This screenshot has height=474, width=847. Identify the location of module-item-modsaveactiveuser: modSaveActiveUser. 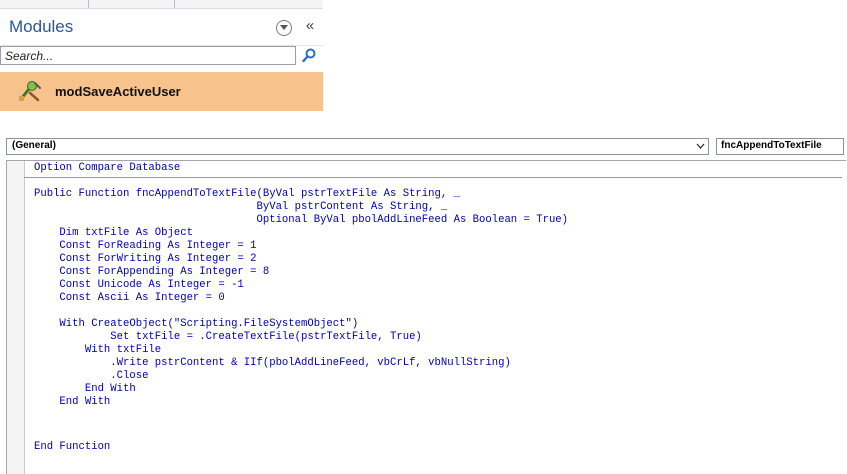
(161, 91).